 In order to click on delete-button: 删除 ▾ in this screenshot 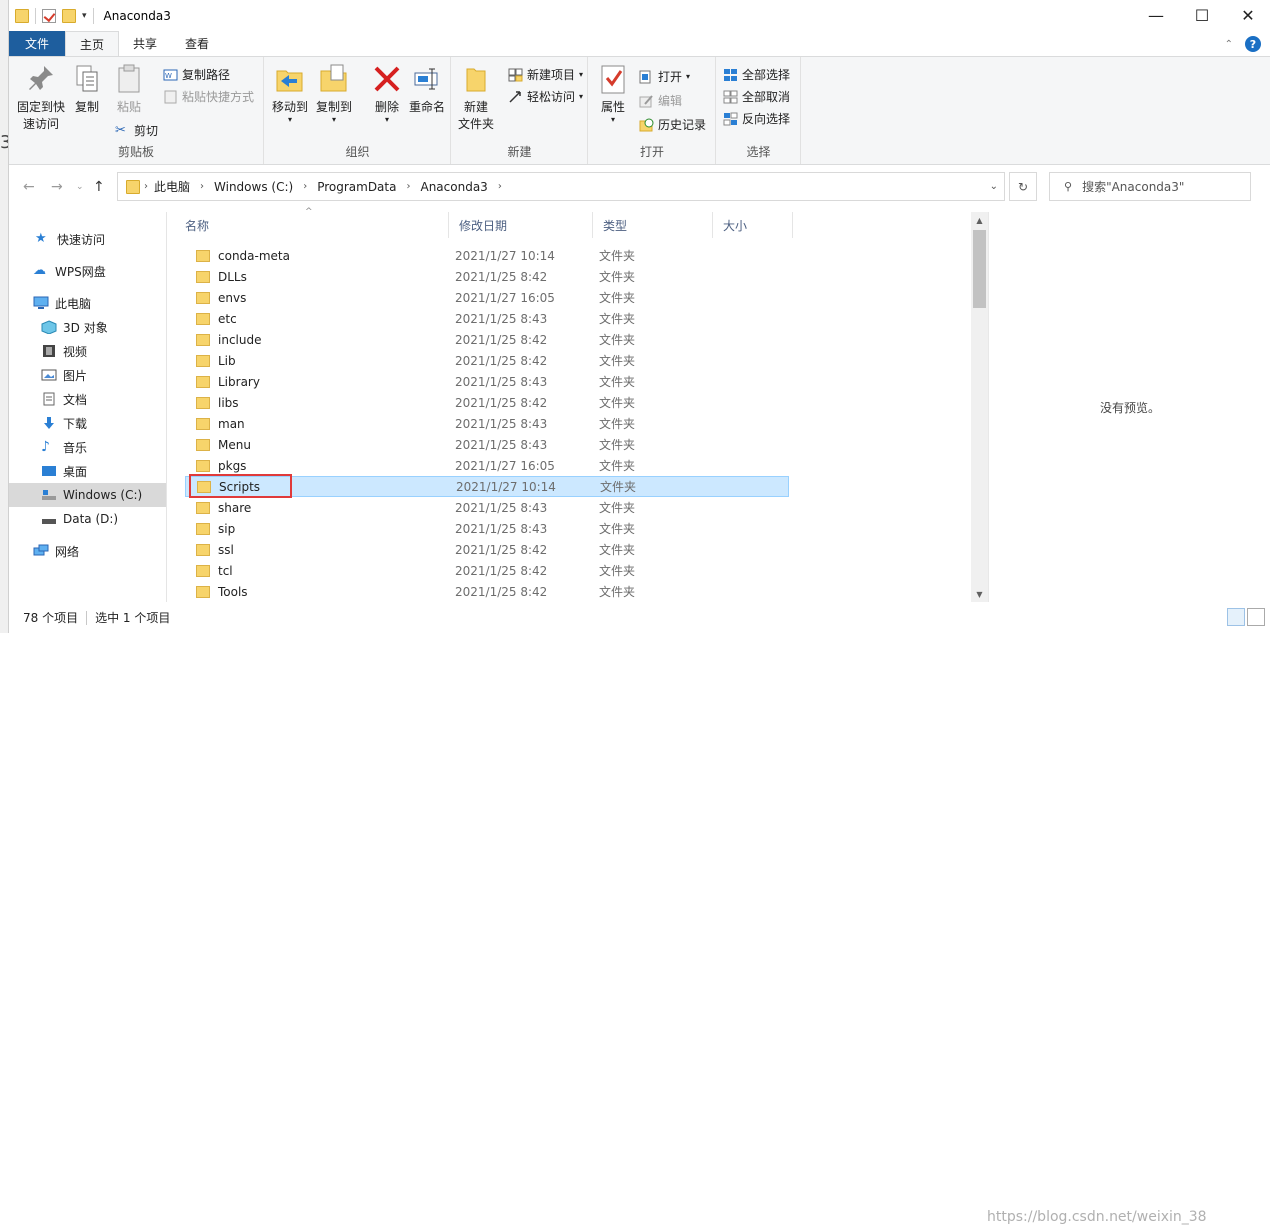, I will do `click(387, 93)`.